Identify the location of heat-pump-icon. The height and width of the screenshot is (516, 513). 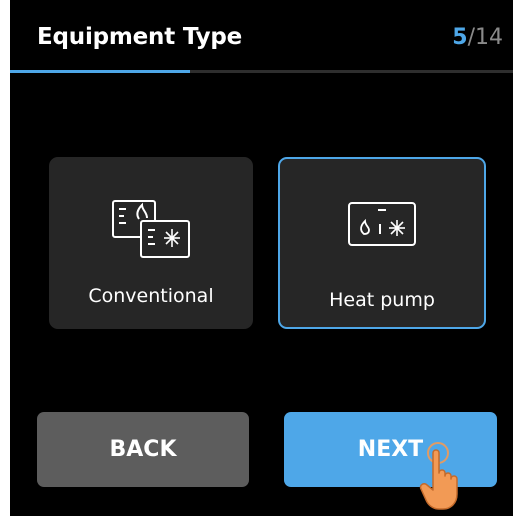
(382, 224).